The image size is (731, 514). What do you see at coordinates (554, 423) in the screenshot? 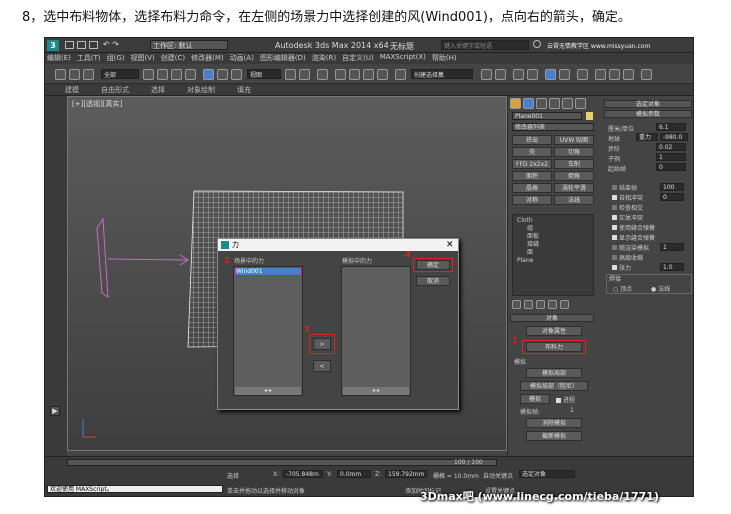
I see `erase-sim-button: 消除模拟` at bounding box center [554, 423].